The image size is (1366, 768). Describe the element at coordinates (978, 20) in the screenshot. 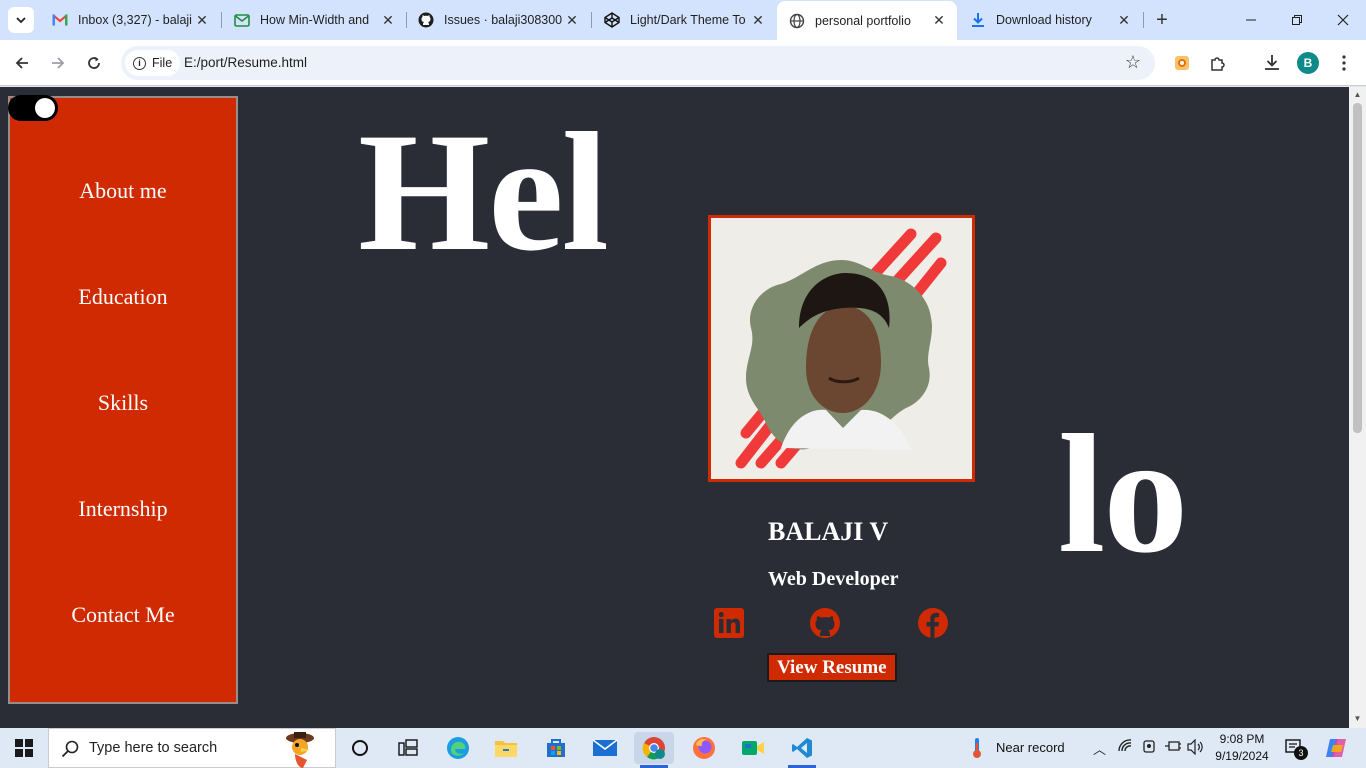

I see `download-icon` at that location.